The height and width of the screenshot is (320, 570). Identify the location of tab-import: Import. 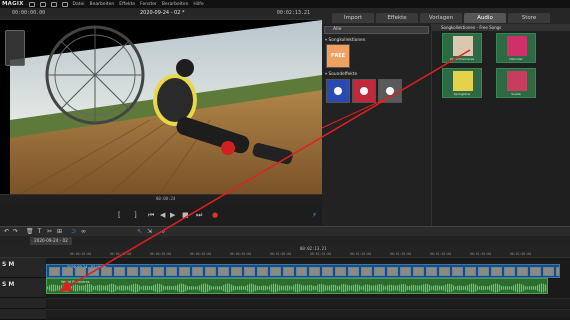
(353, 18).